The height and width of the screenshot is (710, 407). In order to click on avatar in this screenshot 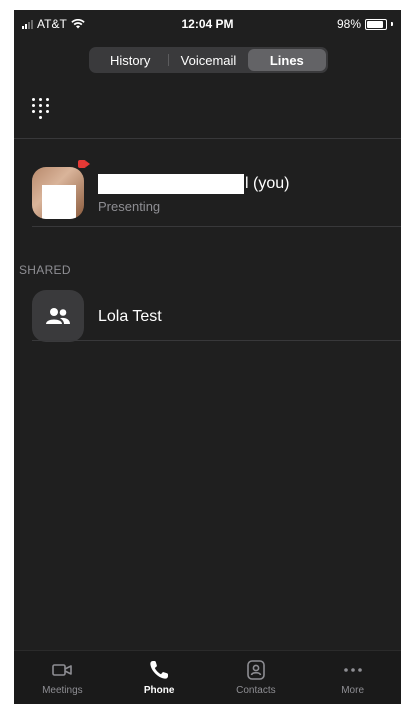, I will do `click(58, 193)`.